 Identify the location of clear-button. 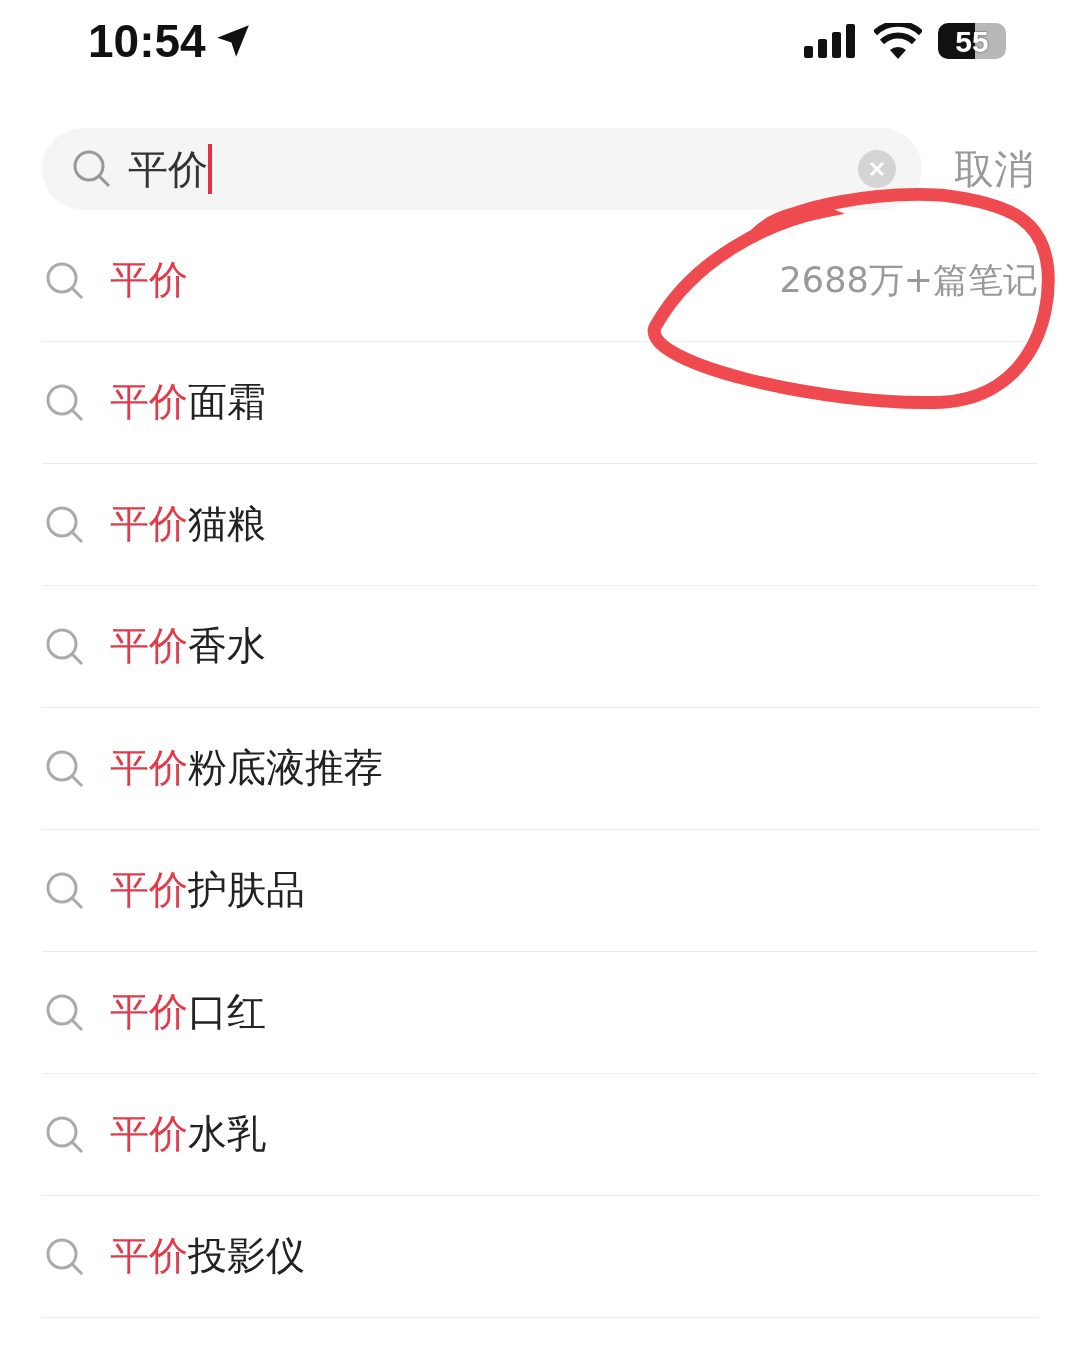
(877, 169).